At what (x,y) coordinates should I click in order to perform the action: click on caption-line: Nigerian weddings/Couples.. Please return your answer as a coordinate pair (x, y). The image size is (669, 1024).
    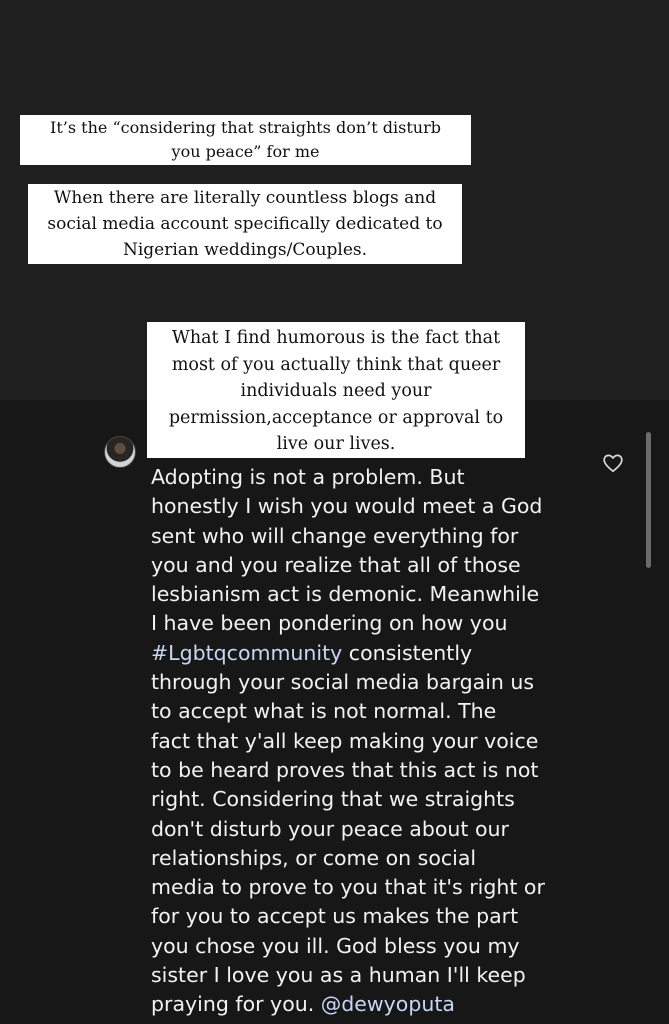
    Looking at the image, I should click on (245, 250).